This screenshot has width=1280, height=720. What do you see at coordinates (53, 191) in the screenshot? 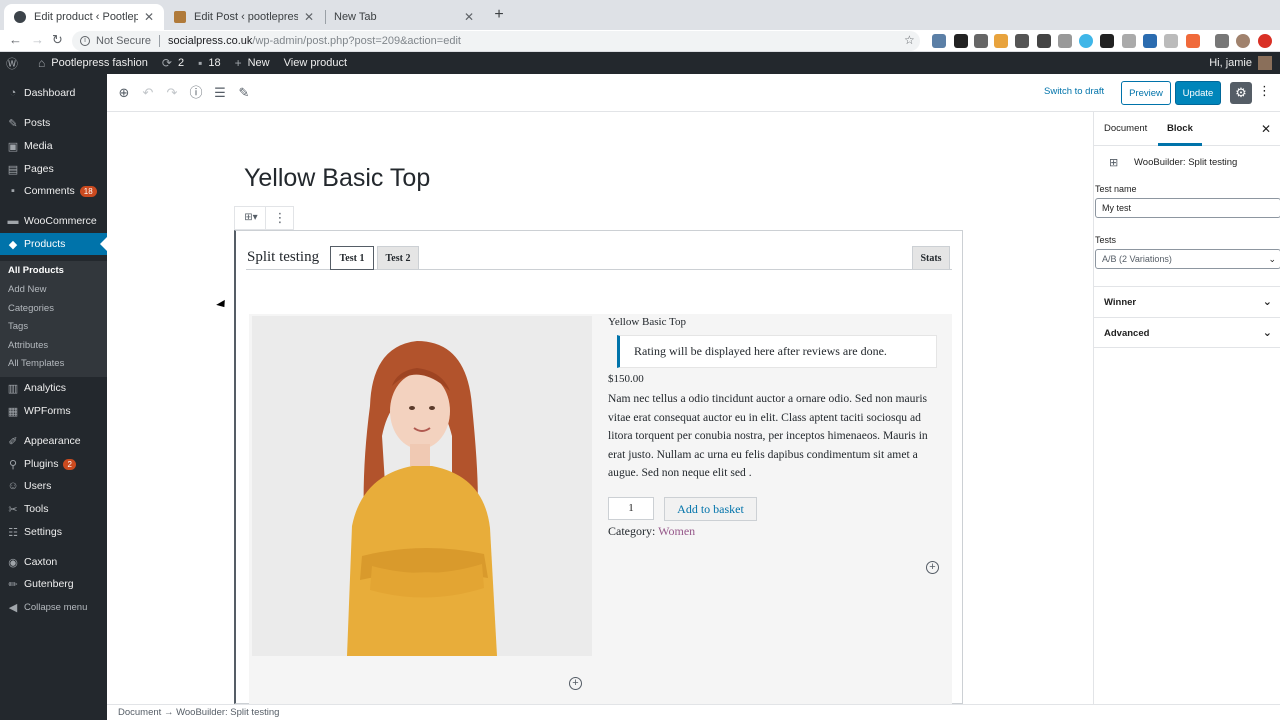
I see `sidebar-item-comments: ▪ Comments 18` at bounding box center [53, 191].